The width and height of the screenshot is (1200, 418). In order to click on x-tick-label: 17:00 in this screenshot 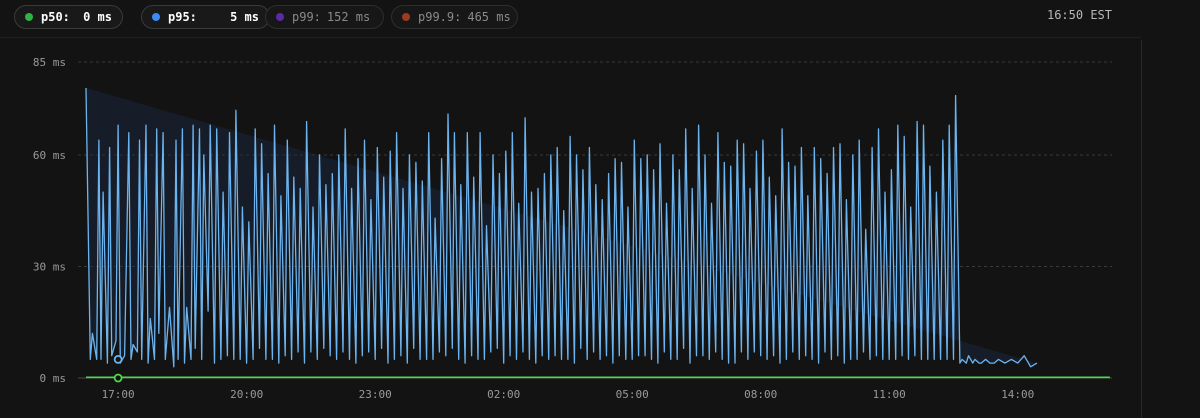, I will do `click(118, 394)`.